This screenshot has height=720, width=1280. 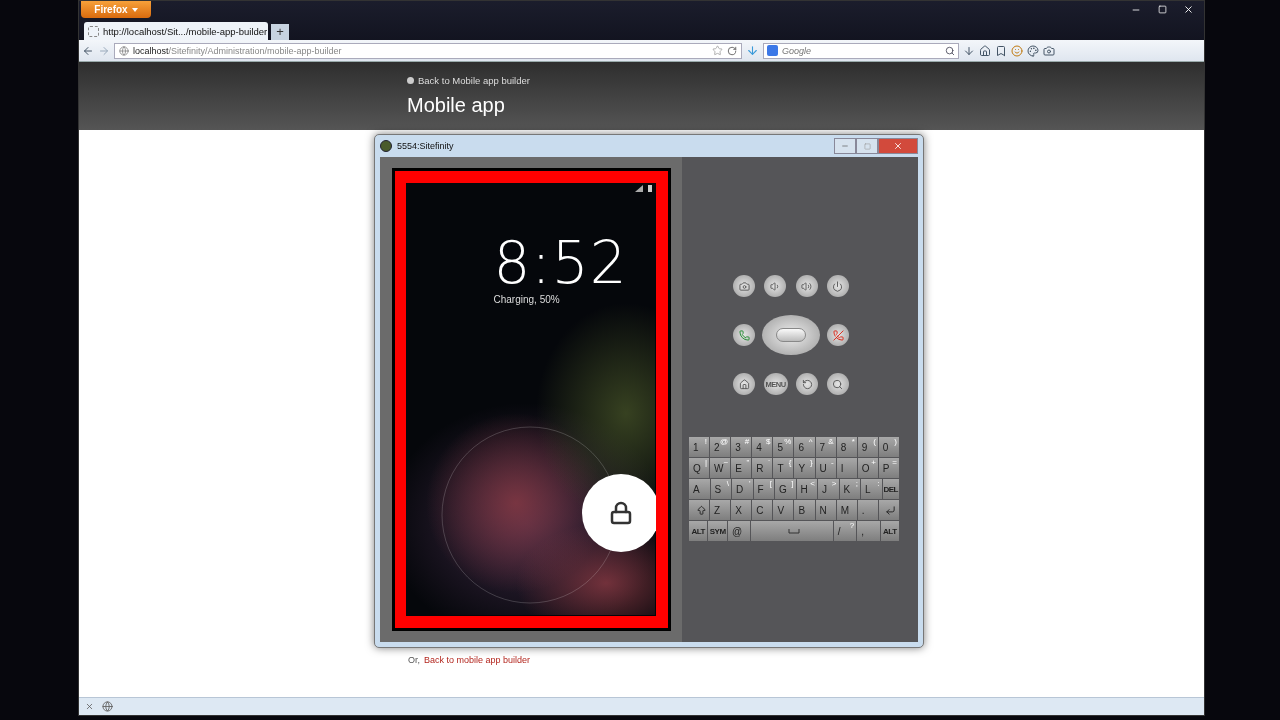 What do you see at coordinates (720, 510) in the screenshot?
I see `keyboard-key: Z` at bounding box center [720, 510].